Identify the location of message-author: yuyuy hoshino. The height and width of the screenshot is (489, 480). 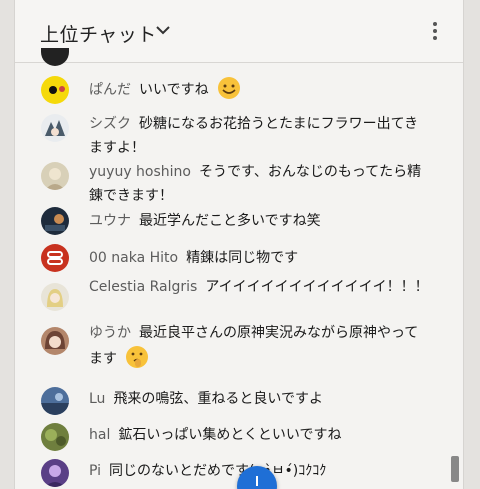
(140, 172).